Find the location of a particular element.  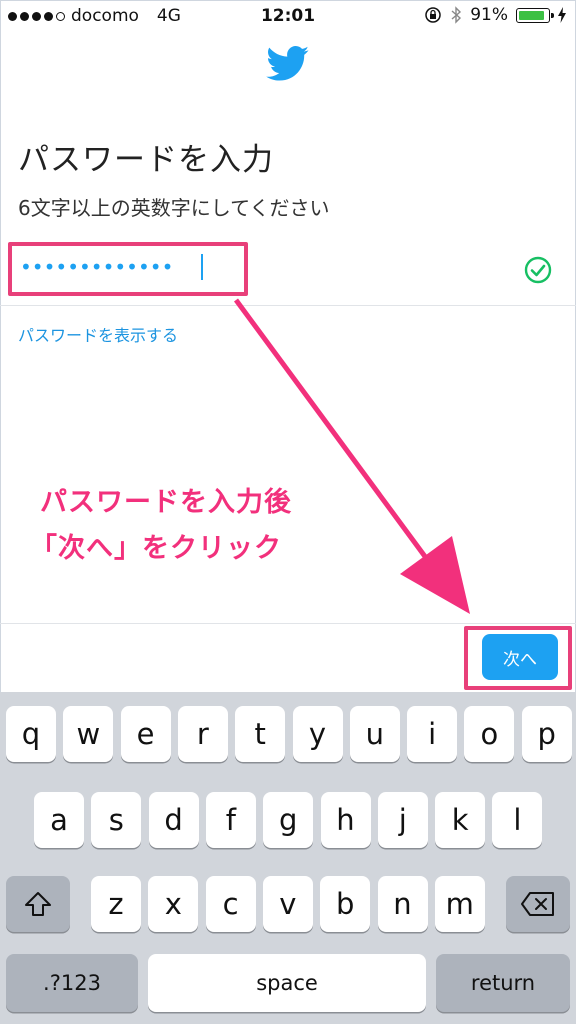

key-j: j is located at coordinates (402, 820).